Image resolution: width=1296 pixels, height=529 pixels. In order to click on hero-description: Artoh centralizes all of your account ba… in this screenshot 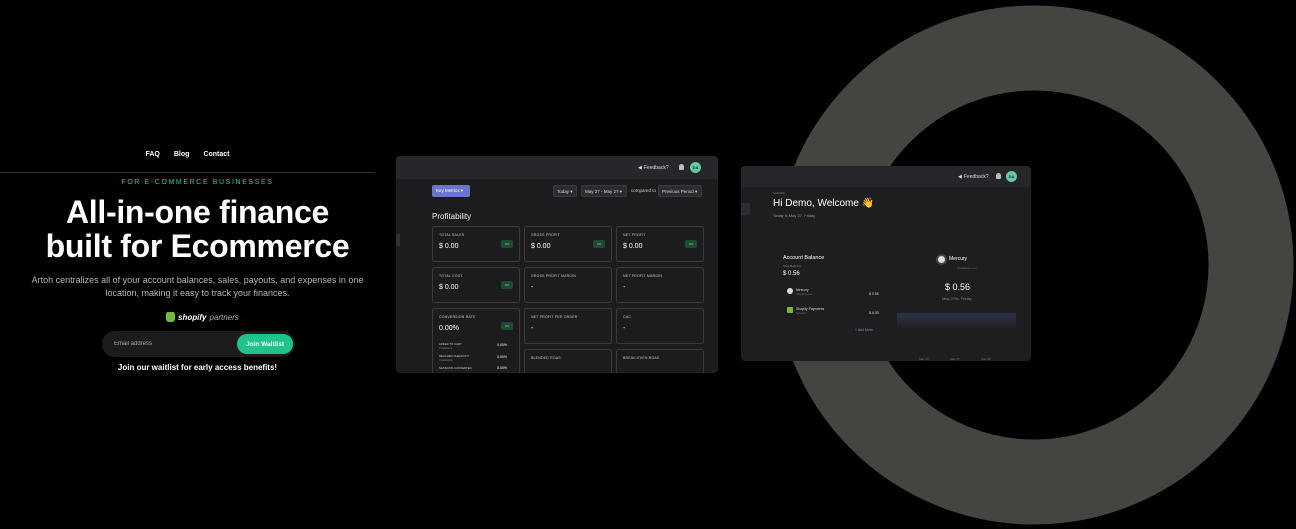, I will do `click(197, 286)`.